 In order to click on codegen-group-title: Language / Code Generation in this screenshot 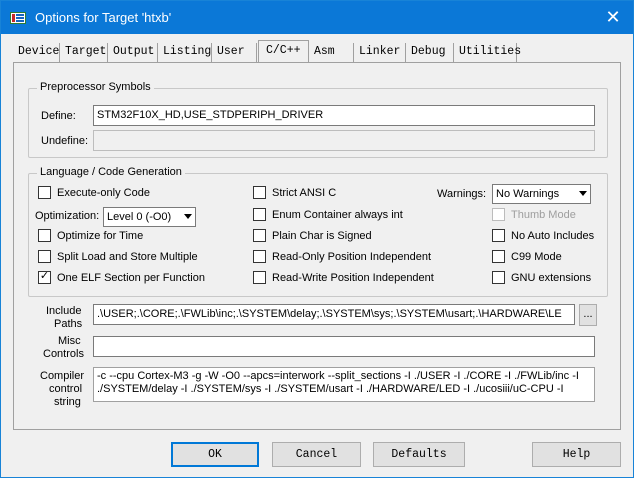, I will do `click(111, 172)`.